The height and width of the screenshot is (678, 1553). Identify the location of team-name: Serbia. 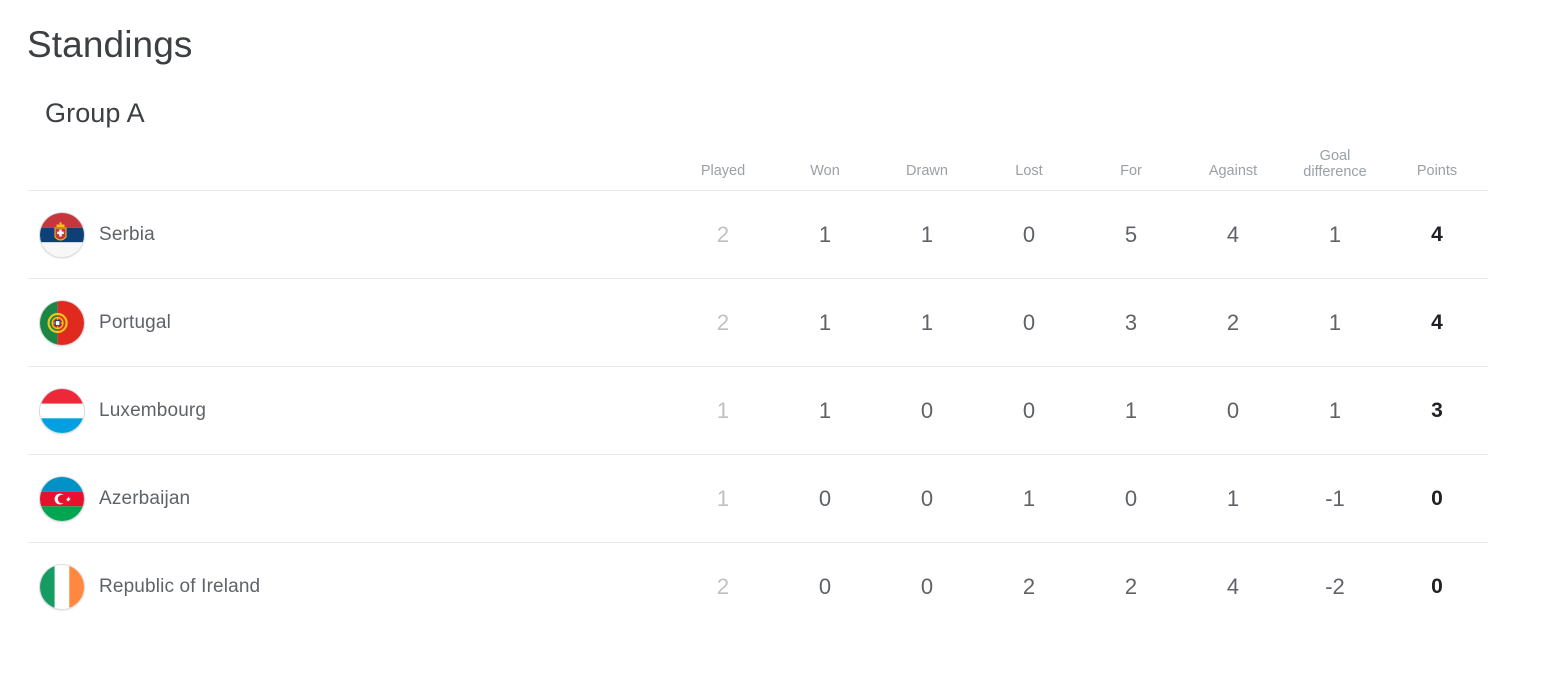
(127, 234).